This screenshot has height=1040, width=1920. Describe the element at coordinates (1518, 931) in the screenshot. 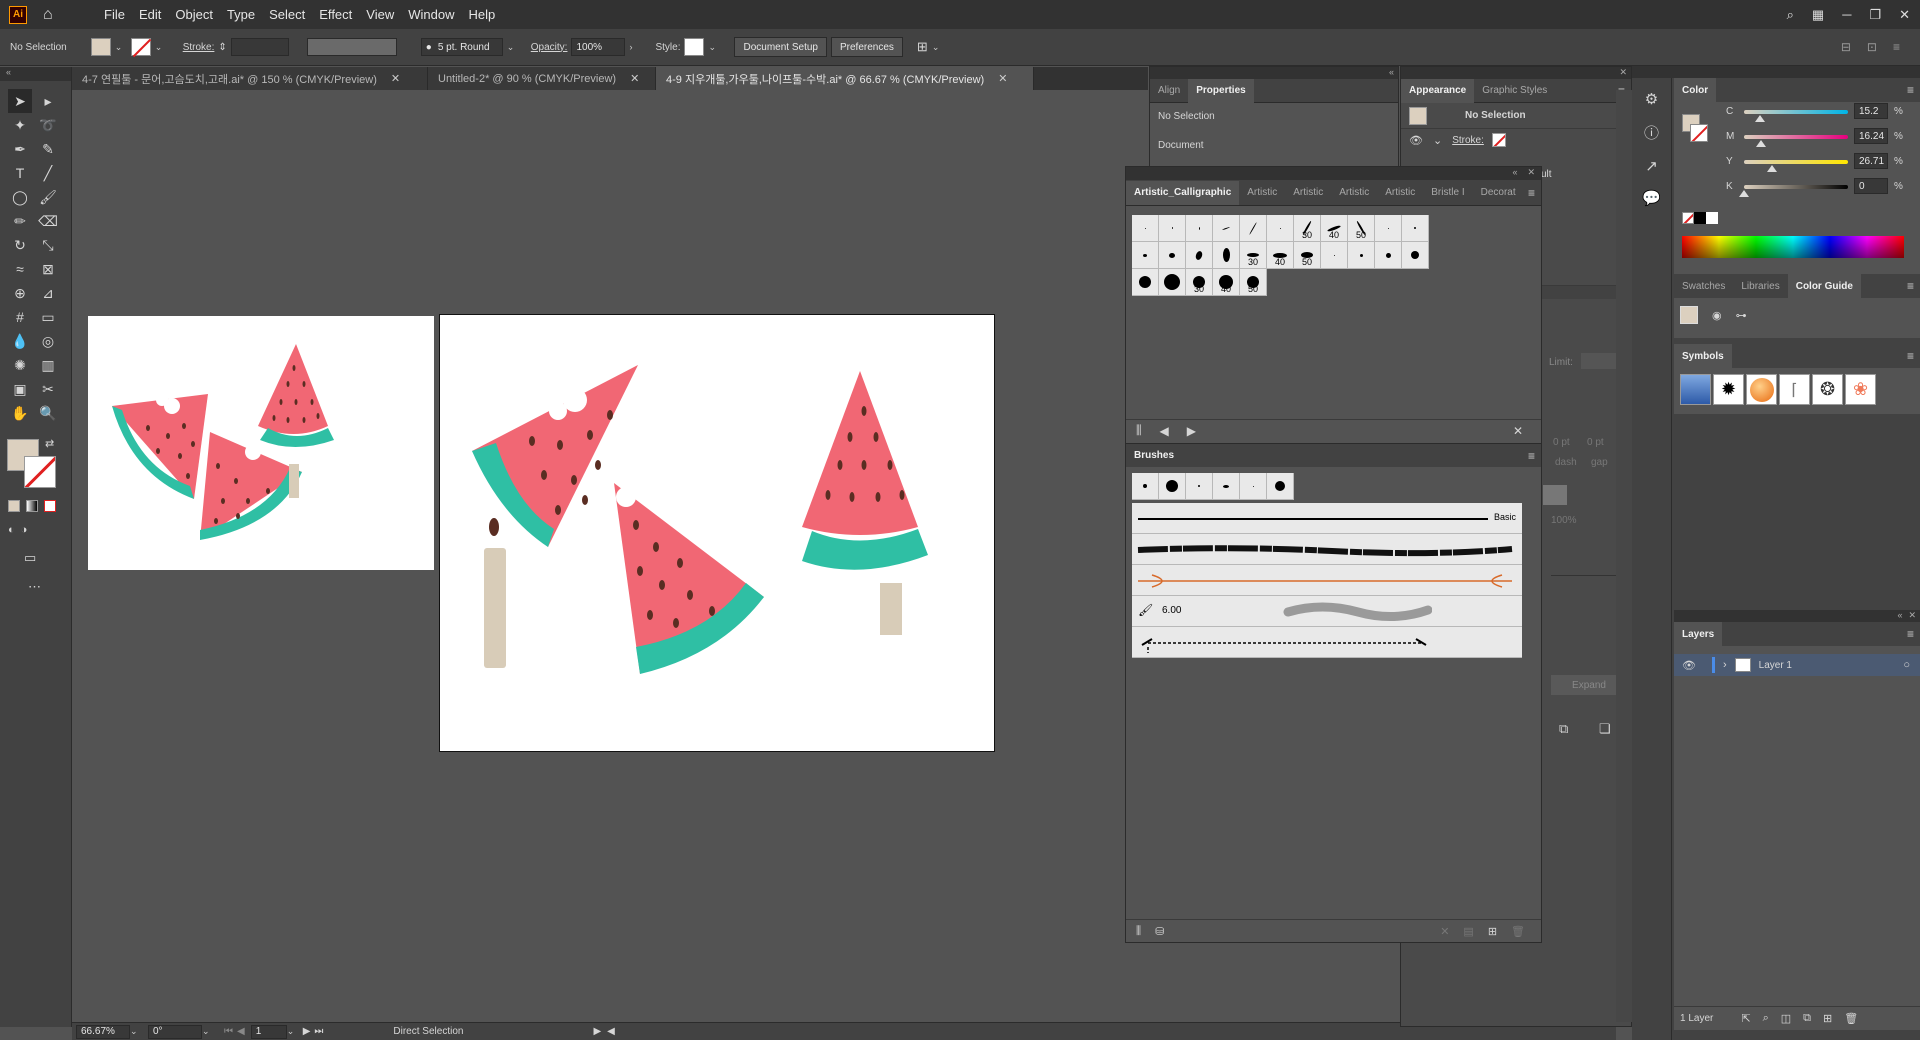

I see `delete-brush-icon: 🗑` at that location.